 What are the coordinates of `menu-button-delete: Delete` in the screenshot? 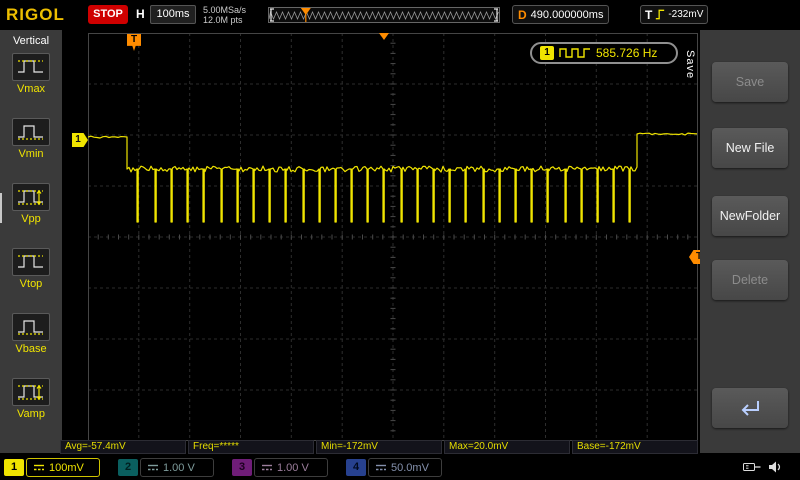 It's located at (750, 280).